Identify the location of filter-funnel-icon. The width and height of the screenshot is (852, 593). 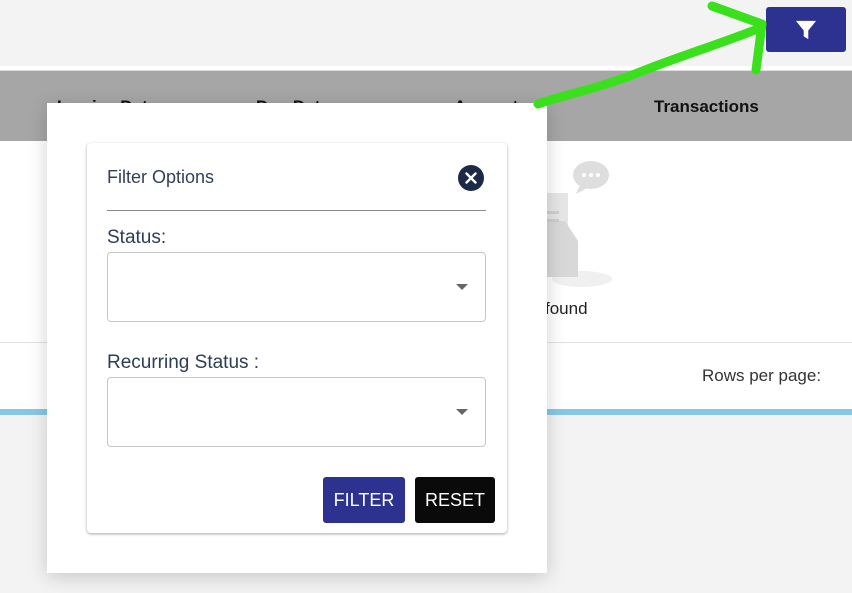
(806, 29).